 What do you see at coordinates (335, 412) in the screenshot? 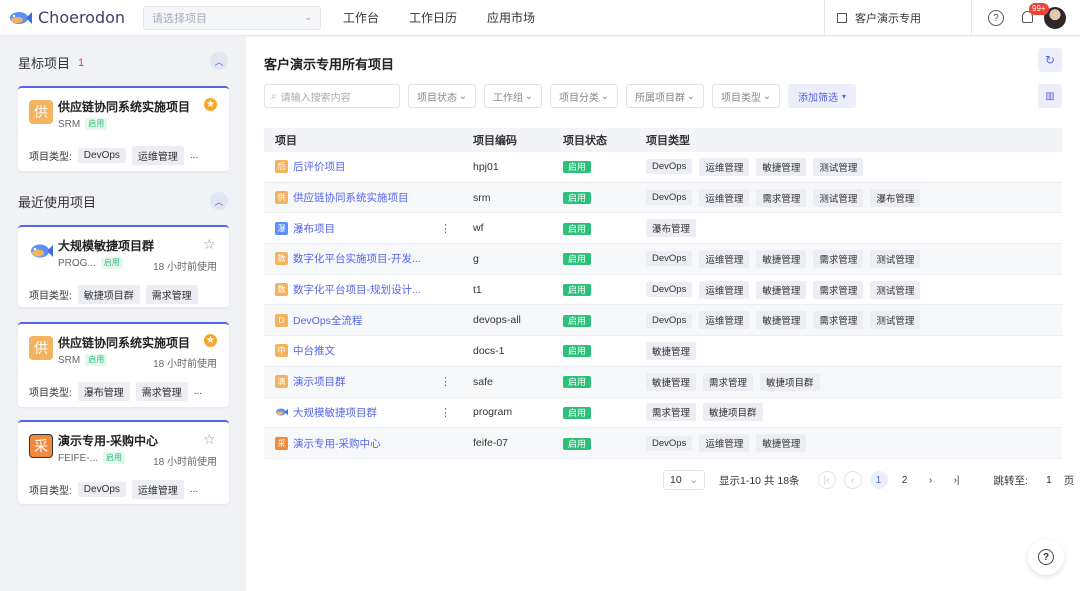
I see `project-name-link: 大规模敏捷项目群` at bounding box center [335, 412].